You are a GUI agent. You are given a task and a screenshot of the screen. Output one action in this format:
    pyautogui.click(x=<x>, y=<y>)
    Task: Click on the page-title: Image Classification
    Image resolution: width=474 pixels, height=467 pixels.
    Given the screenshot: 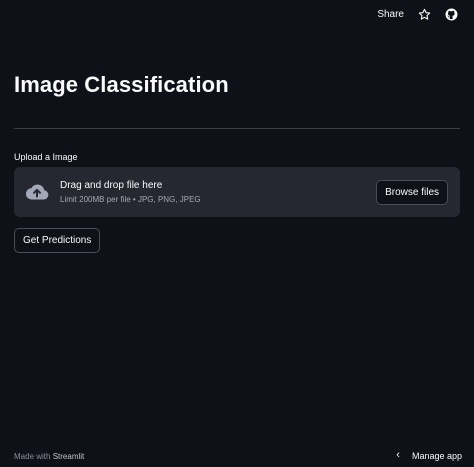 What is the action you would take?
    pyautogui.click(x=121, y=84)
    